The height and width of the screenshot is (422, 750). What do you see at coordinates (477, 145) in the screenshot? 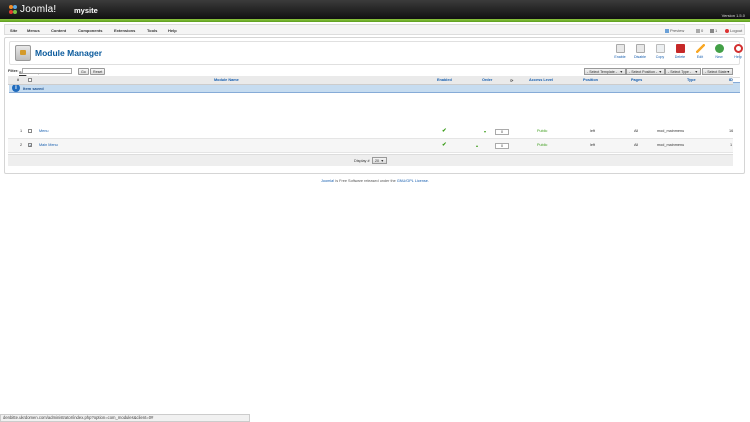
I see `move-up-arrow-icon: ▴` at bounding box center [477, 145].